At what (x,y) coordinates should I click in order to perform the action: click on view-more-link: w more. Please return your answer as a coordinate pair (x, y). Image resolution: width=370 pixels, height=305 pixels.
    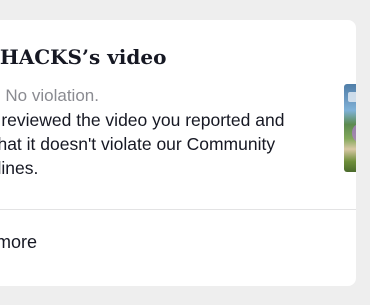
    Looking at the image, I should click on (18, 242).